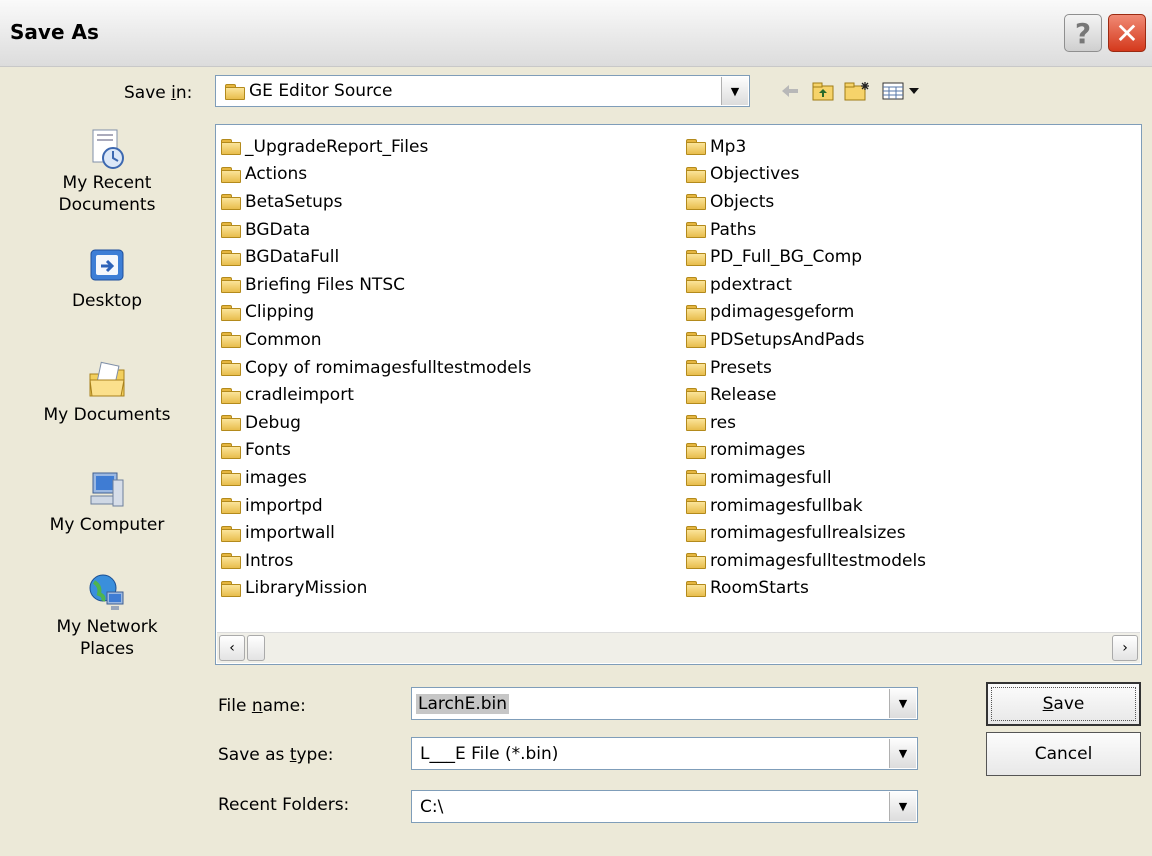 The image size is (1152, 856). What do you see at coordinates (728, 146) in the screenshot?
I see `folder-name: Mp3` at bounding box center [728, 146].